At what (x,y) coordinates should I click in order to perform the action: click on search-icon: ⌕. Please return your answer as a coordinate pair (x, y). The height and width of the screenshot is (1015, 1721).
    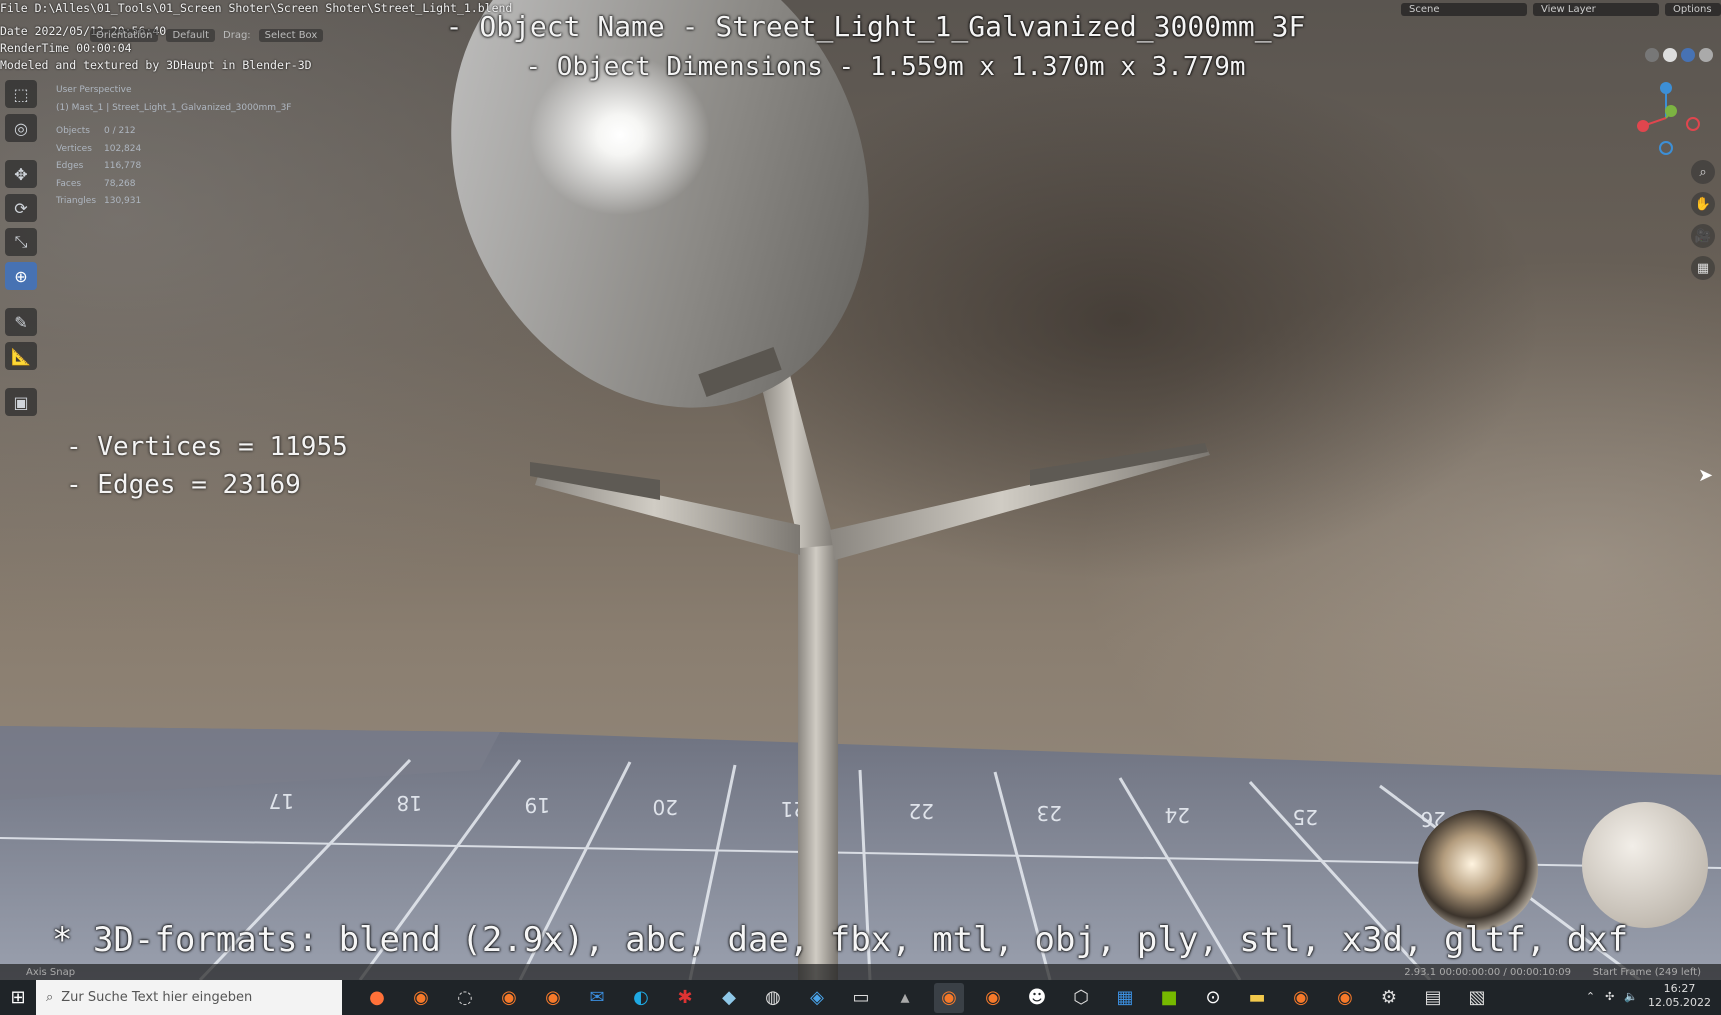
    Looking at the image, I should click on (50, 997).